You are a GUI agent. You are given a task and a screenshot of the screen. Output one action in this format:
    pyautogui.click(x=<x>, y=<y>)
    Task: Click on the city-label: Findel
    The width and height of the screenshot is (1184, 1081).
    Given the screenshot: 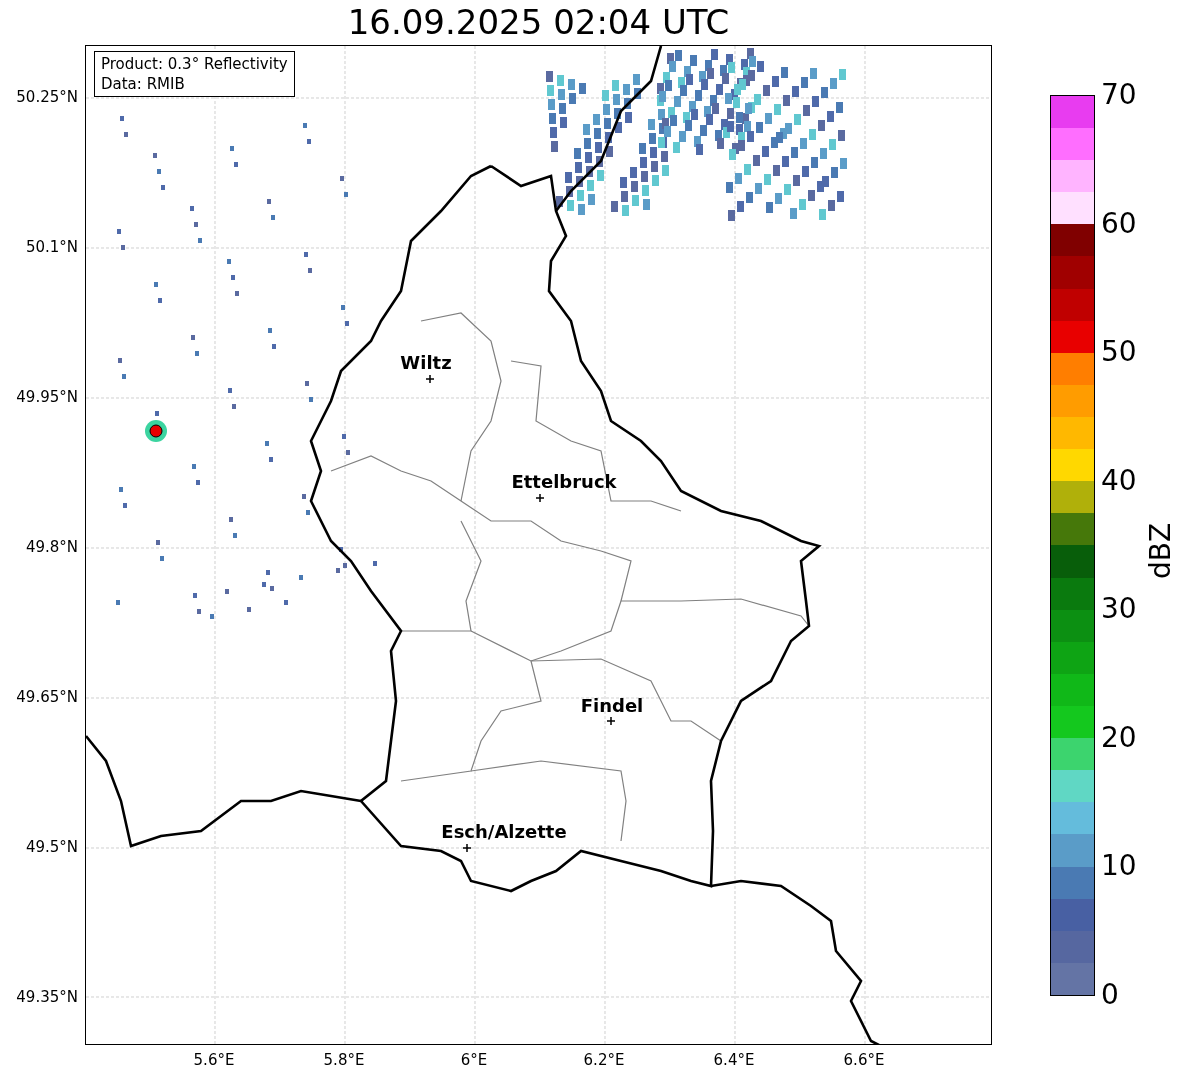 What is the action you would take?
    pyautogui.click(x=612, y=706)
    